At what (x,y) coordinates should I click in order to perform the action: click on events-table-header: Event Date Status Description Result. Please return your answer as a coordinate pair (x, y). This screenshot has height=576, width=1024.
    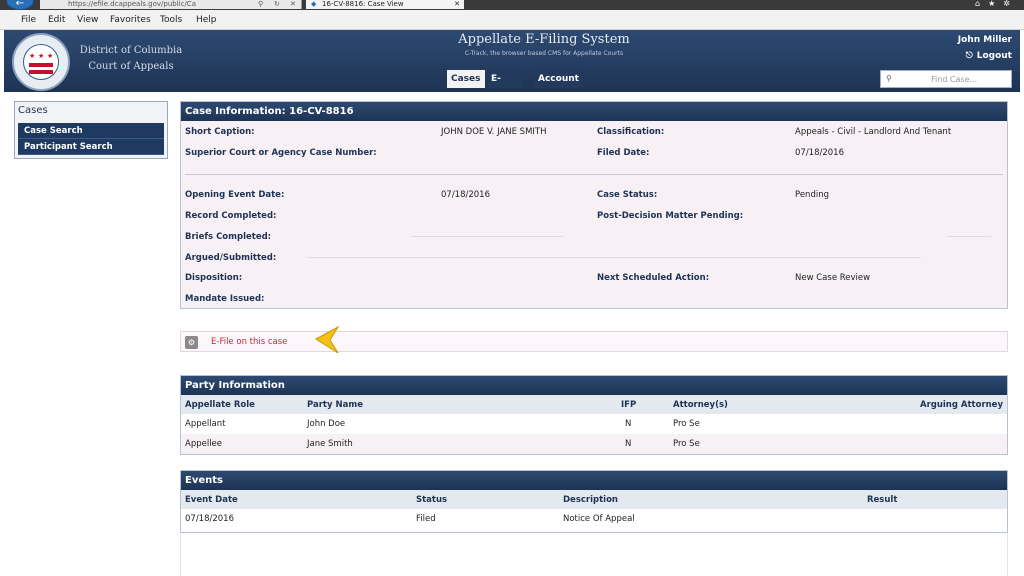
    Looking at the image, I should click on (594, 499).